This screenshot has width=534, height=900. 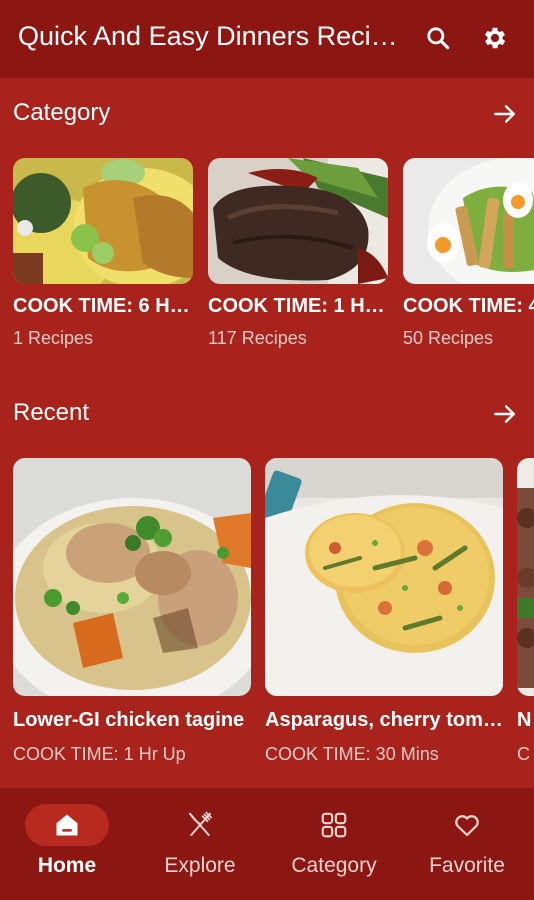 I want to click on nav-label-category: Category, so click(x=334, y=865).